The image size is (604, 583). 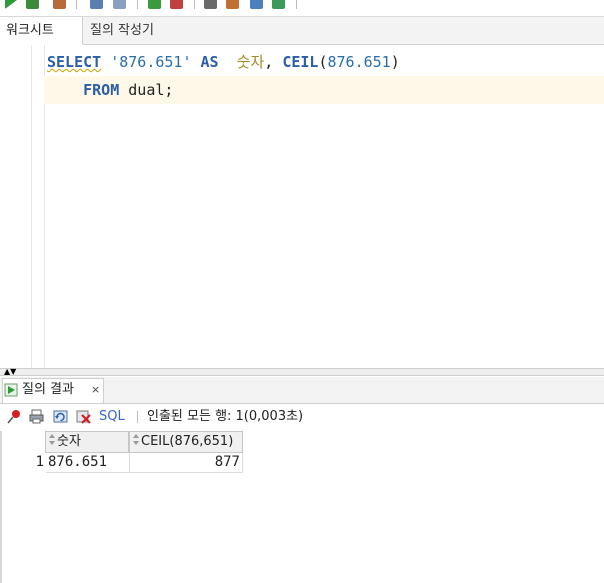 I want to click on rollback-icon, so click(x=119, y=4).